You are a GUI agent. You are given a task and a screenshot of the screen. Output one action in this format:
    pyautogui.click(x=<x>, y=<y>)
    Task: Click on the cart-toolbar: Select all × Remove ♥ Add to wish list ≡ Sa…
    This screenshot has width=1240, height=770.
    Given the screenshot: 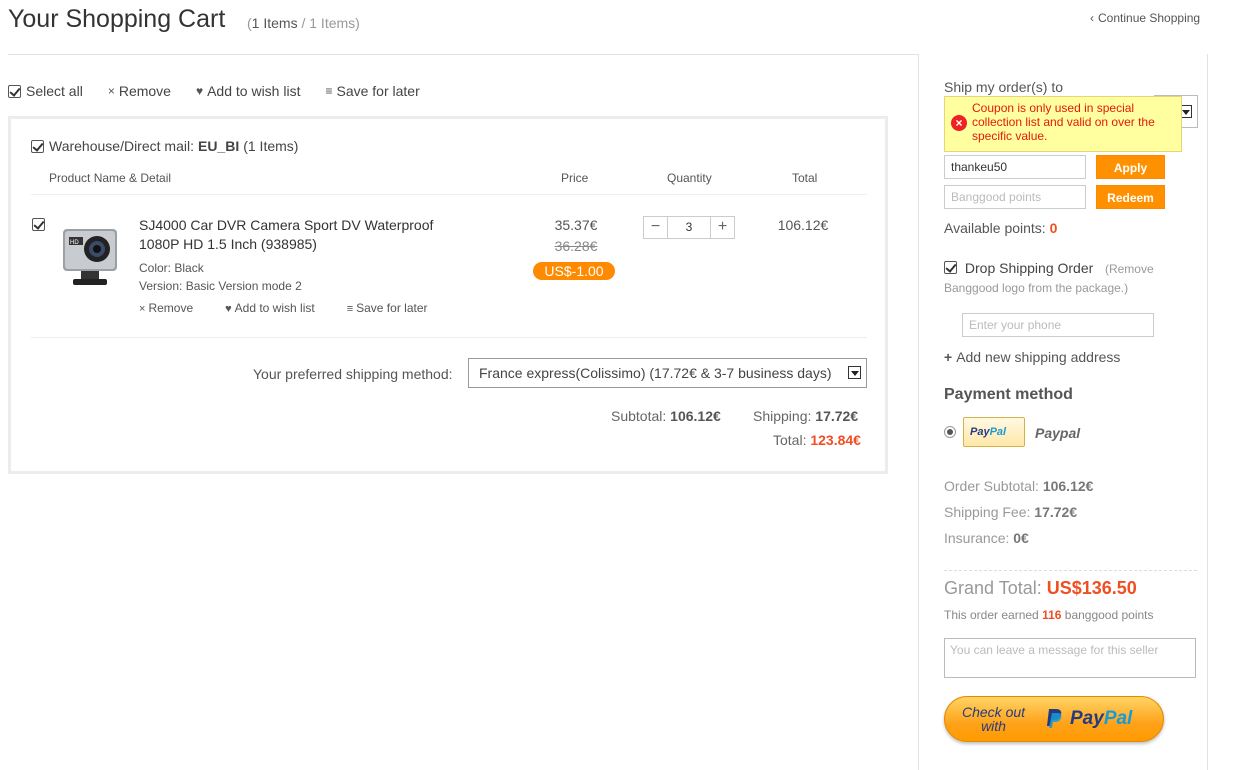 What is the action you would take?
    pyautogui.click(x=226, y=91)
    